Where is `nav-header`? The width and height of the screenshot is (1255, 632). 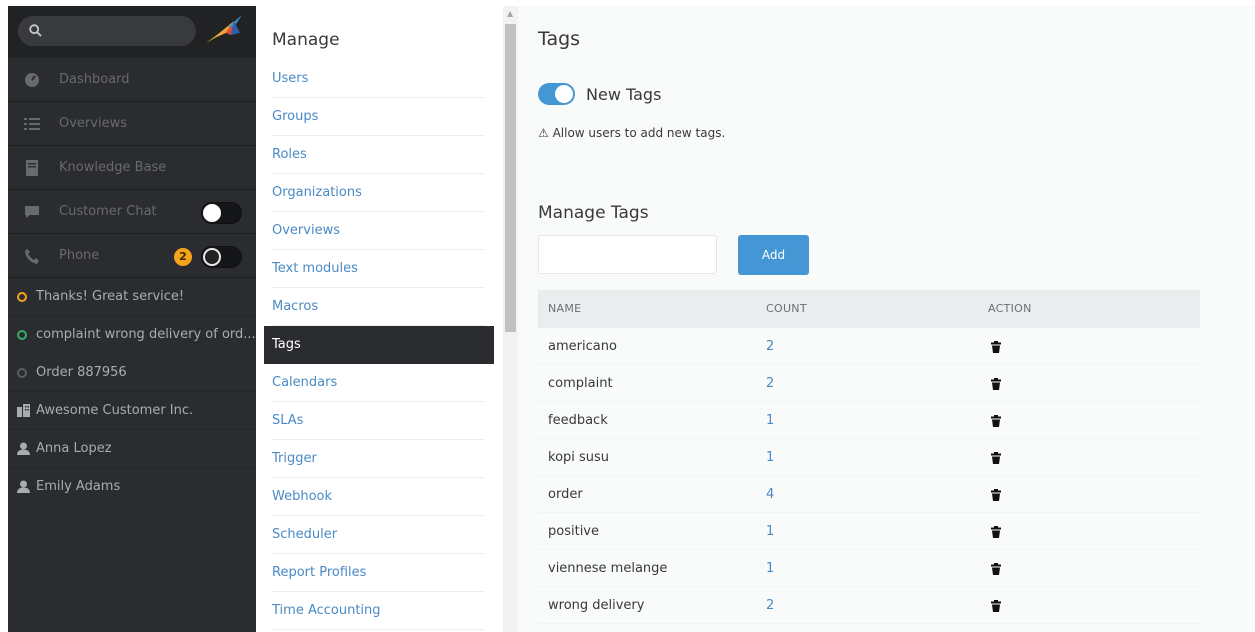
nav-header is located at coordinates (132, 32).